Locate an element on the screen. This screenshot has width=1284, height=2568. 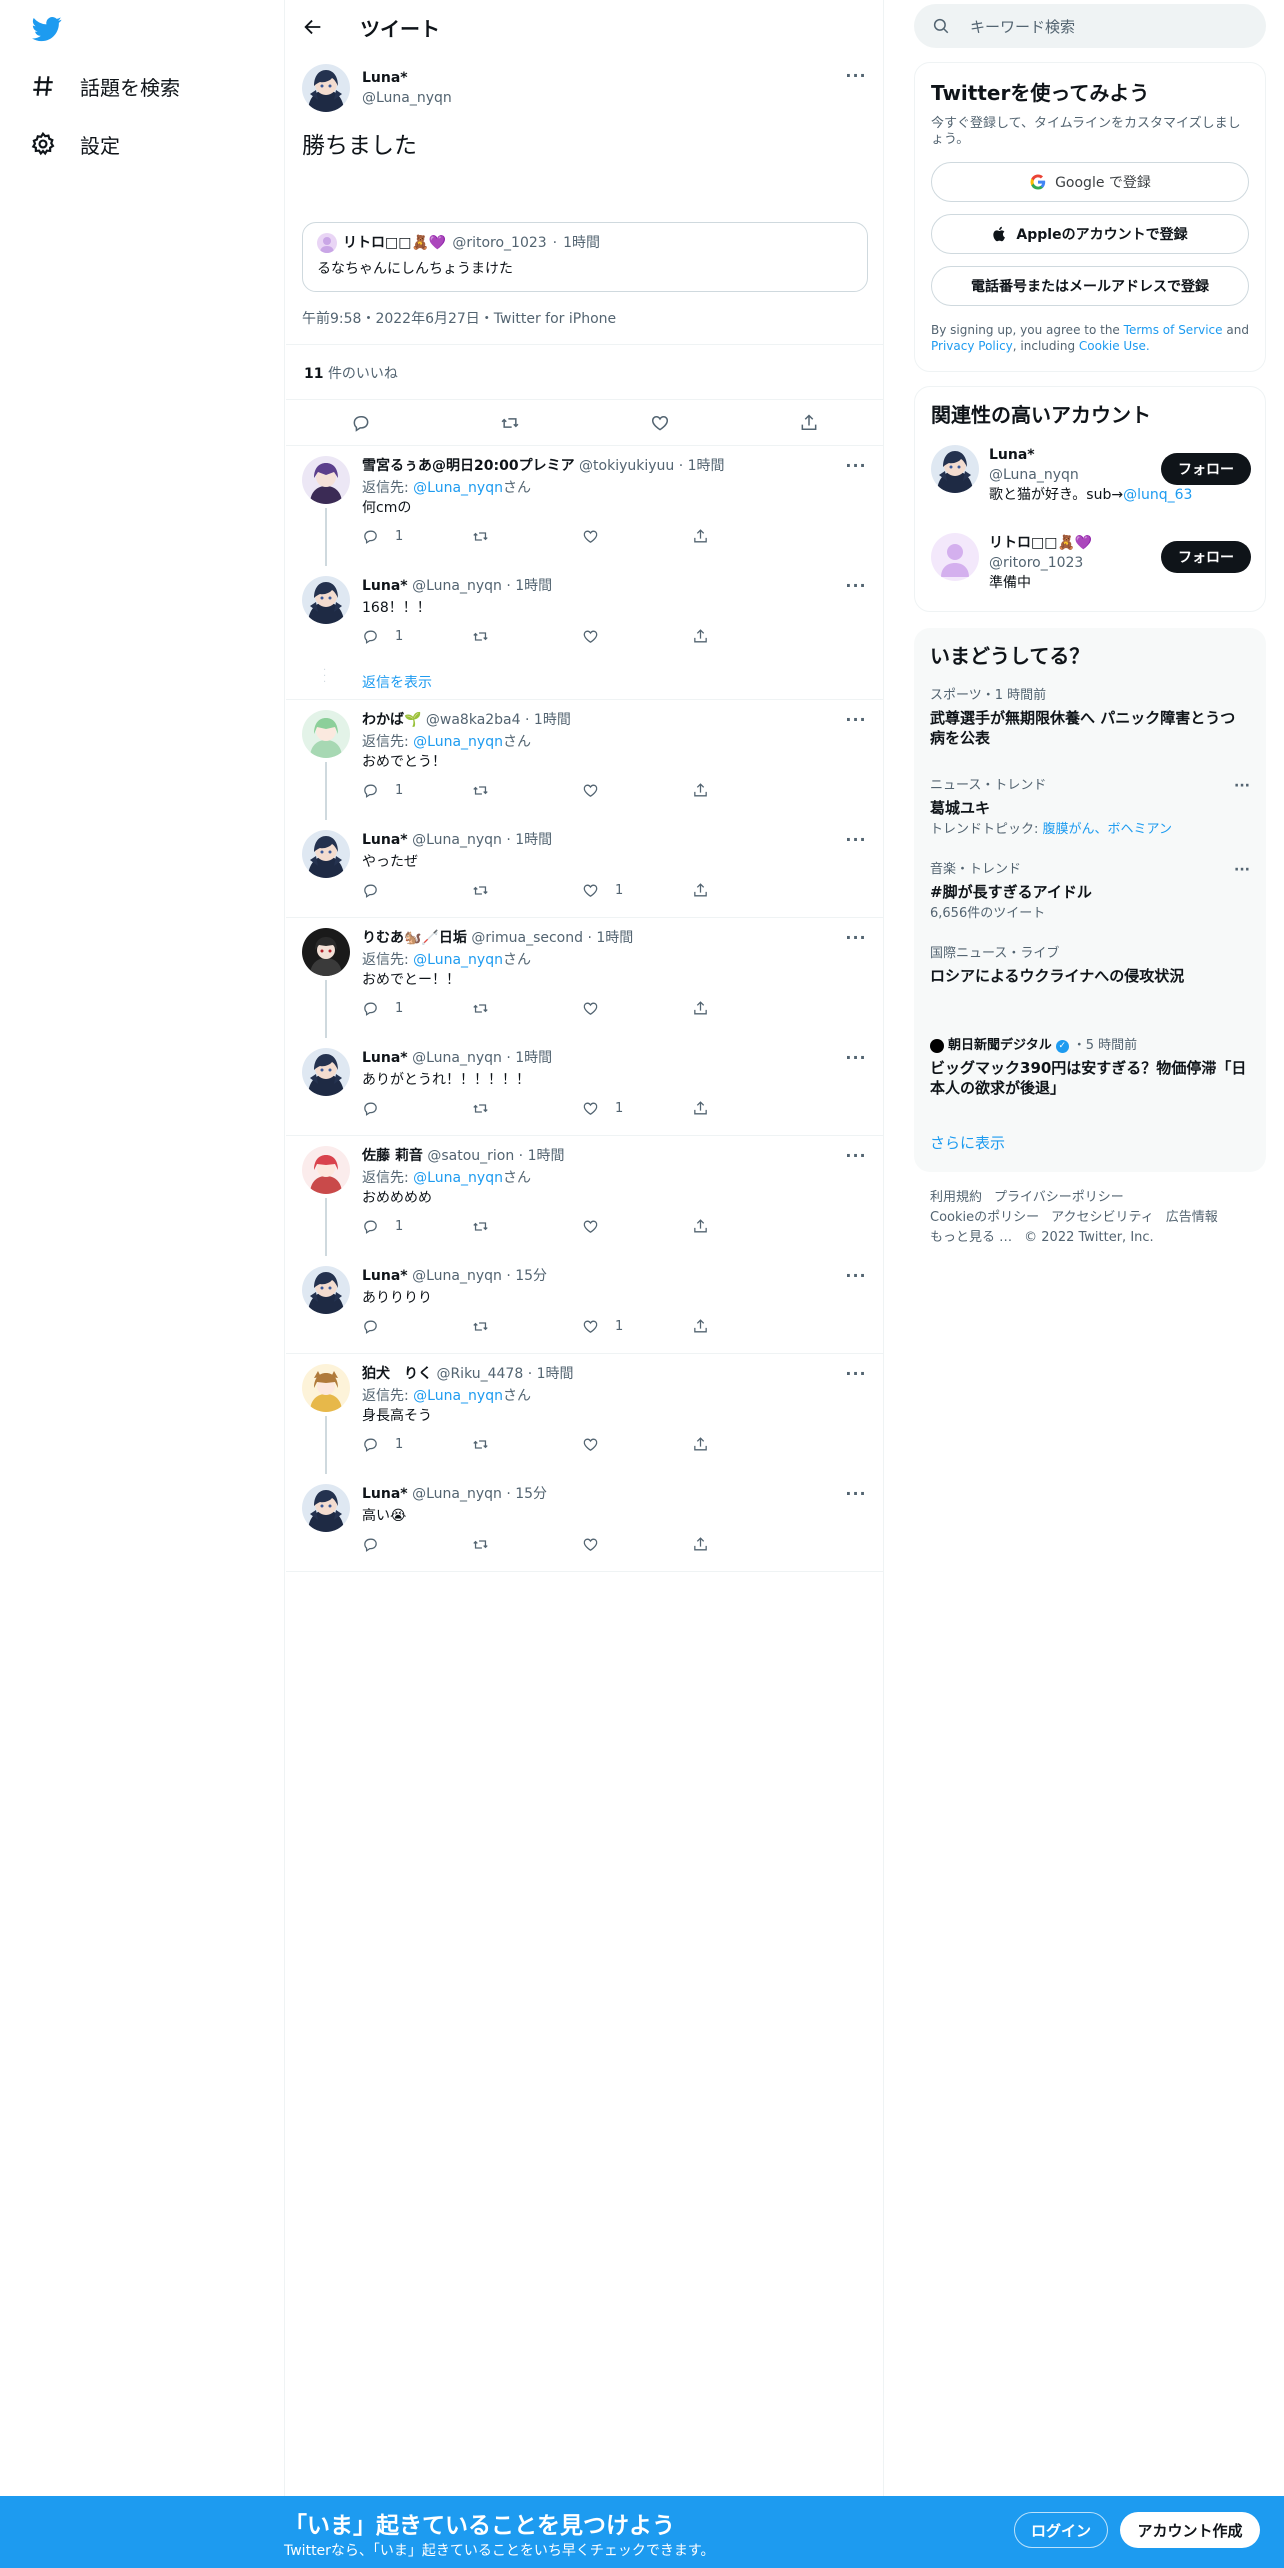
tweet-time: 15分 is located at coordinates (531, 1494).